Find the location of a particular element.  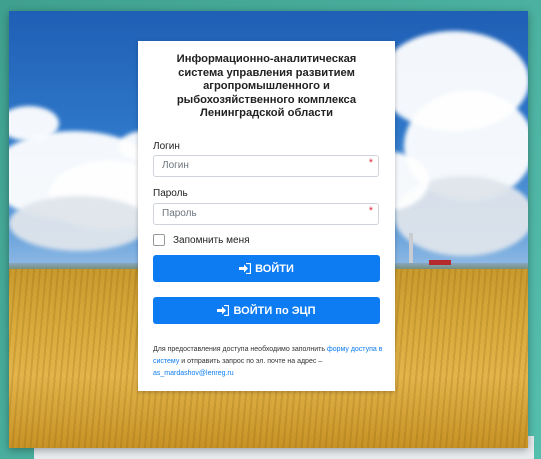

password-label: Пароль is located at coordinates (170, 193).